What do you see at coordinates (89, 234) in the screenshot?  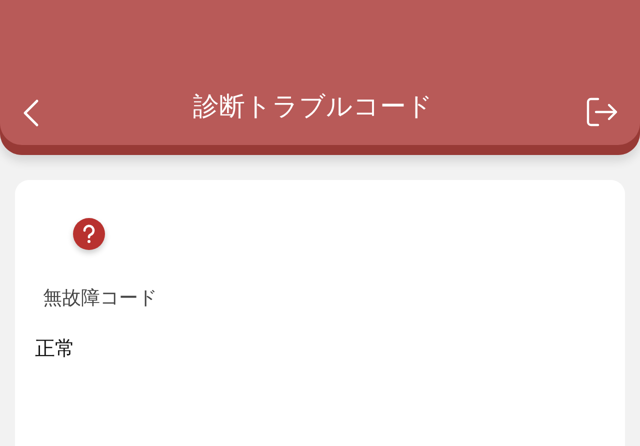 I see `help-icon` at bounding box center [89, 234].